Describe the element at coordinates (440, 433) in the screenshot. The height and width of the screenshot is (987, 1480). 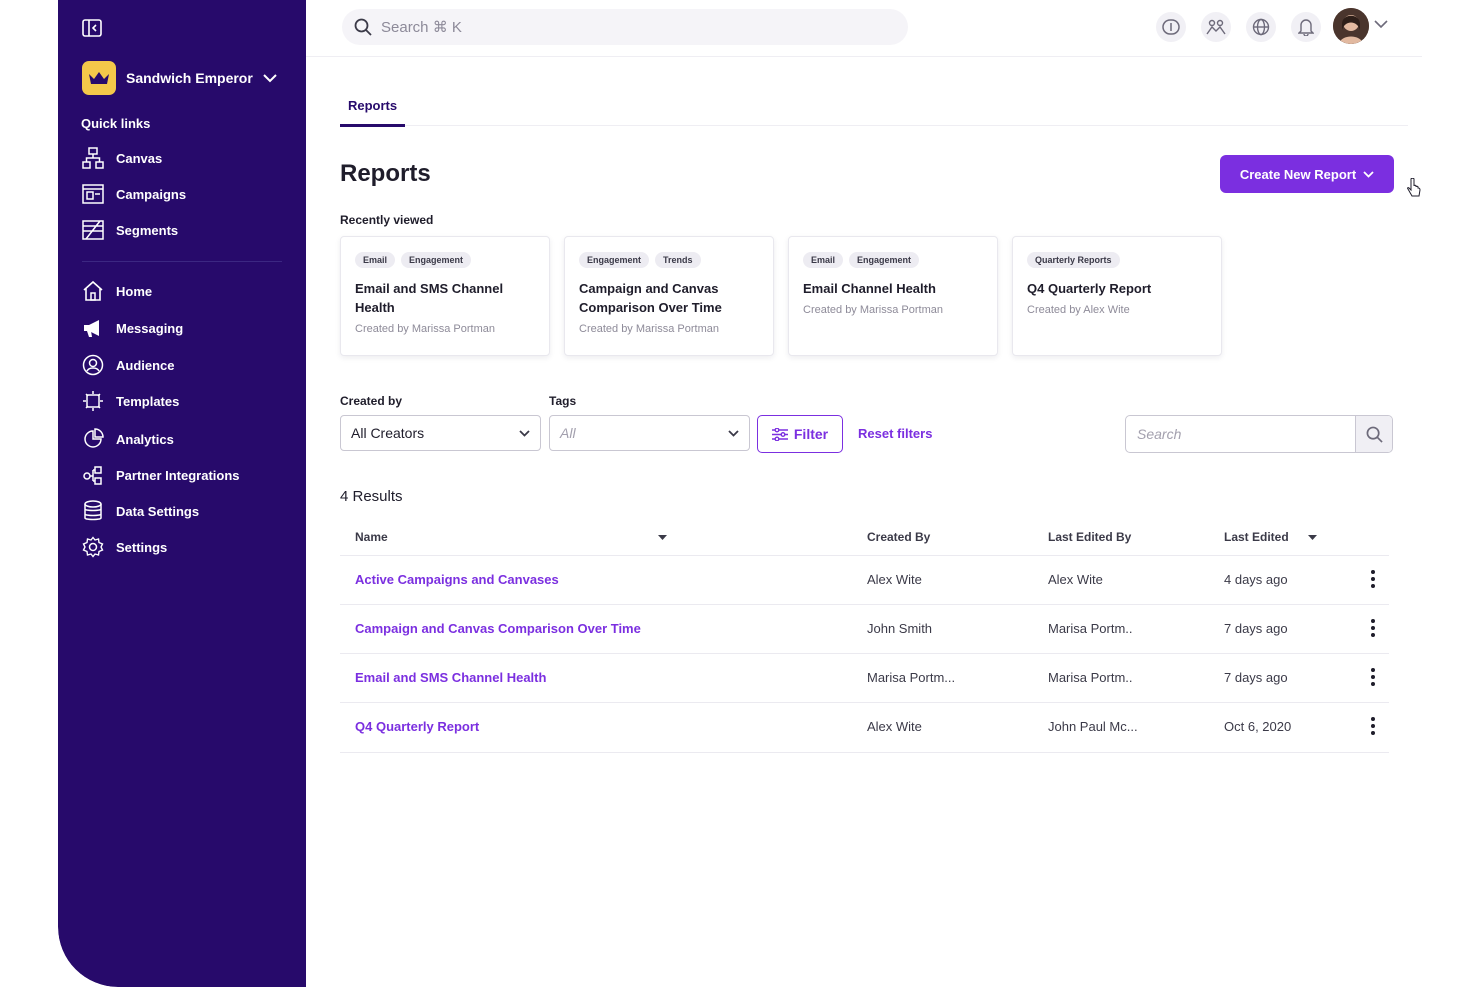
I see `created-by-select: All Creators` at that location.